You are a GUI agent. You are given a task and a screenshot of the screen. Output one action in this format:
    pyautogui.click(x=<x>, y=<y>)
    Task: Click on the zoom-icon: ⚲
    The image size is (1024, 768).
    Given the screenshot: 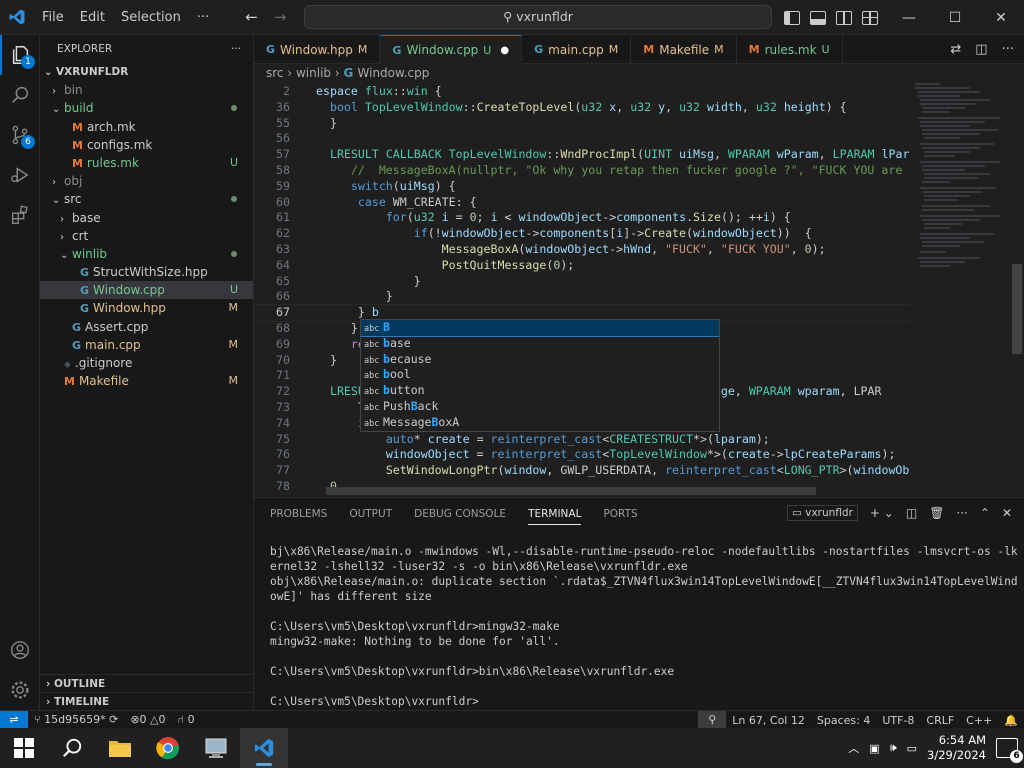 What is the action you would take?
    pyautogui.click(x=712, y=720)
    